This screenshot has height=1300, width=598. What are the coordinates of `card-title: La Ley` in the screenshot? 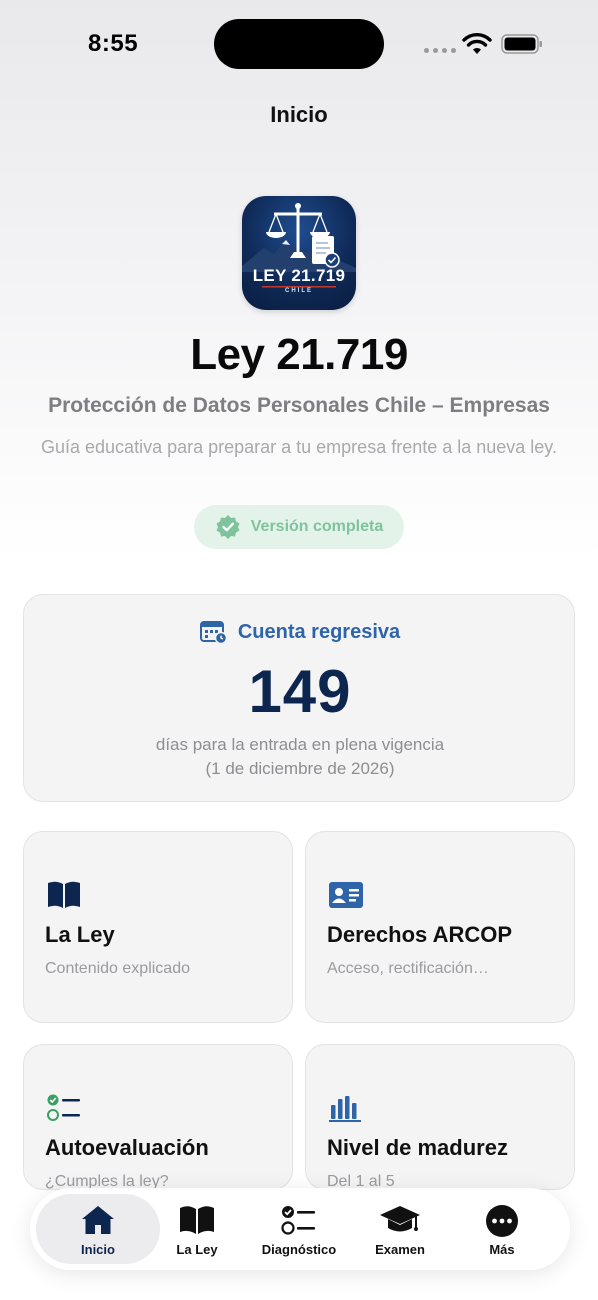 It's located at (80, 934).